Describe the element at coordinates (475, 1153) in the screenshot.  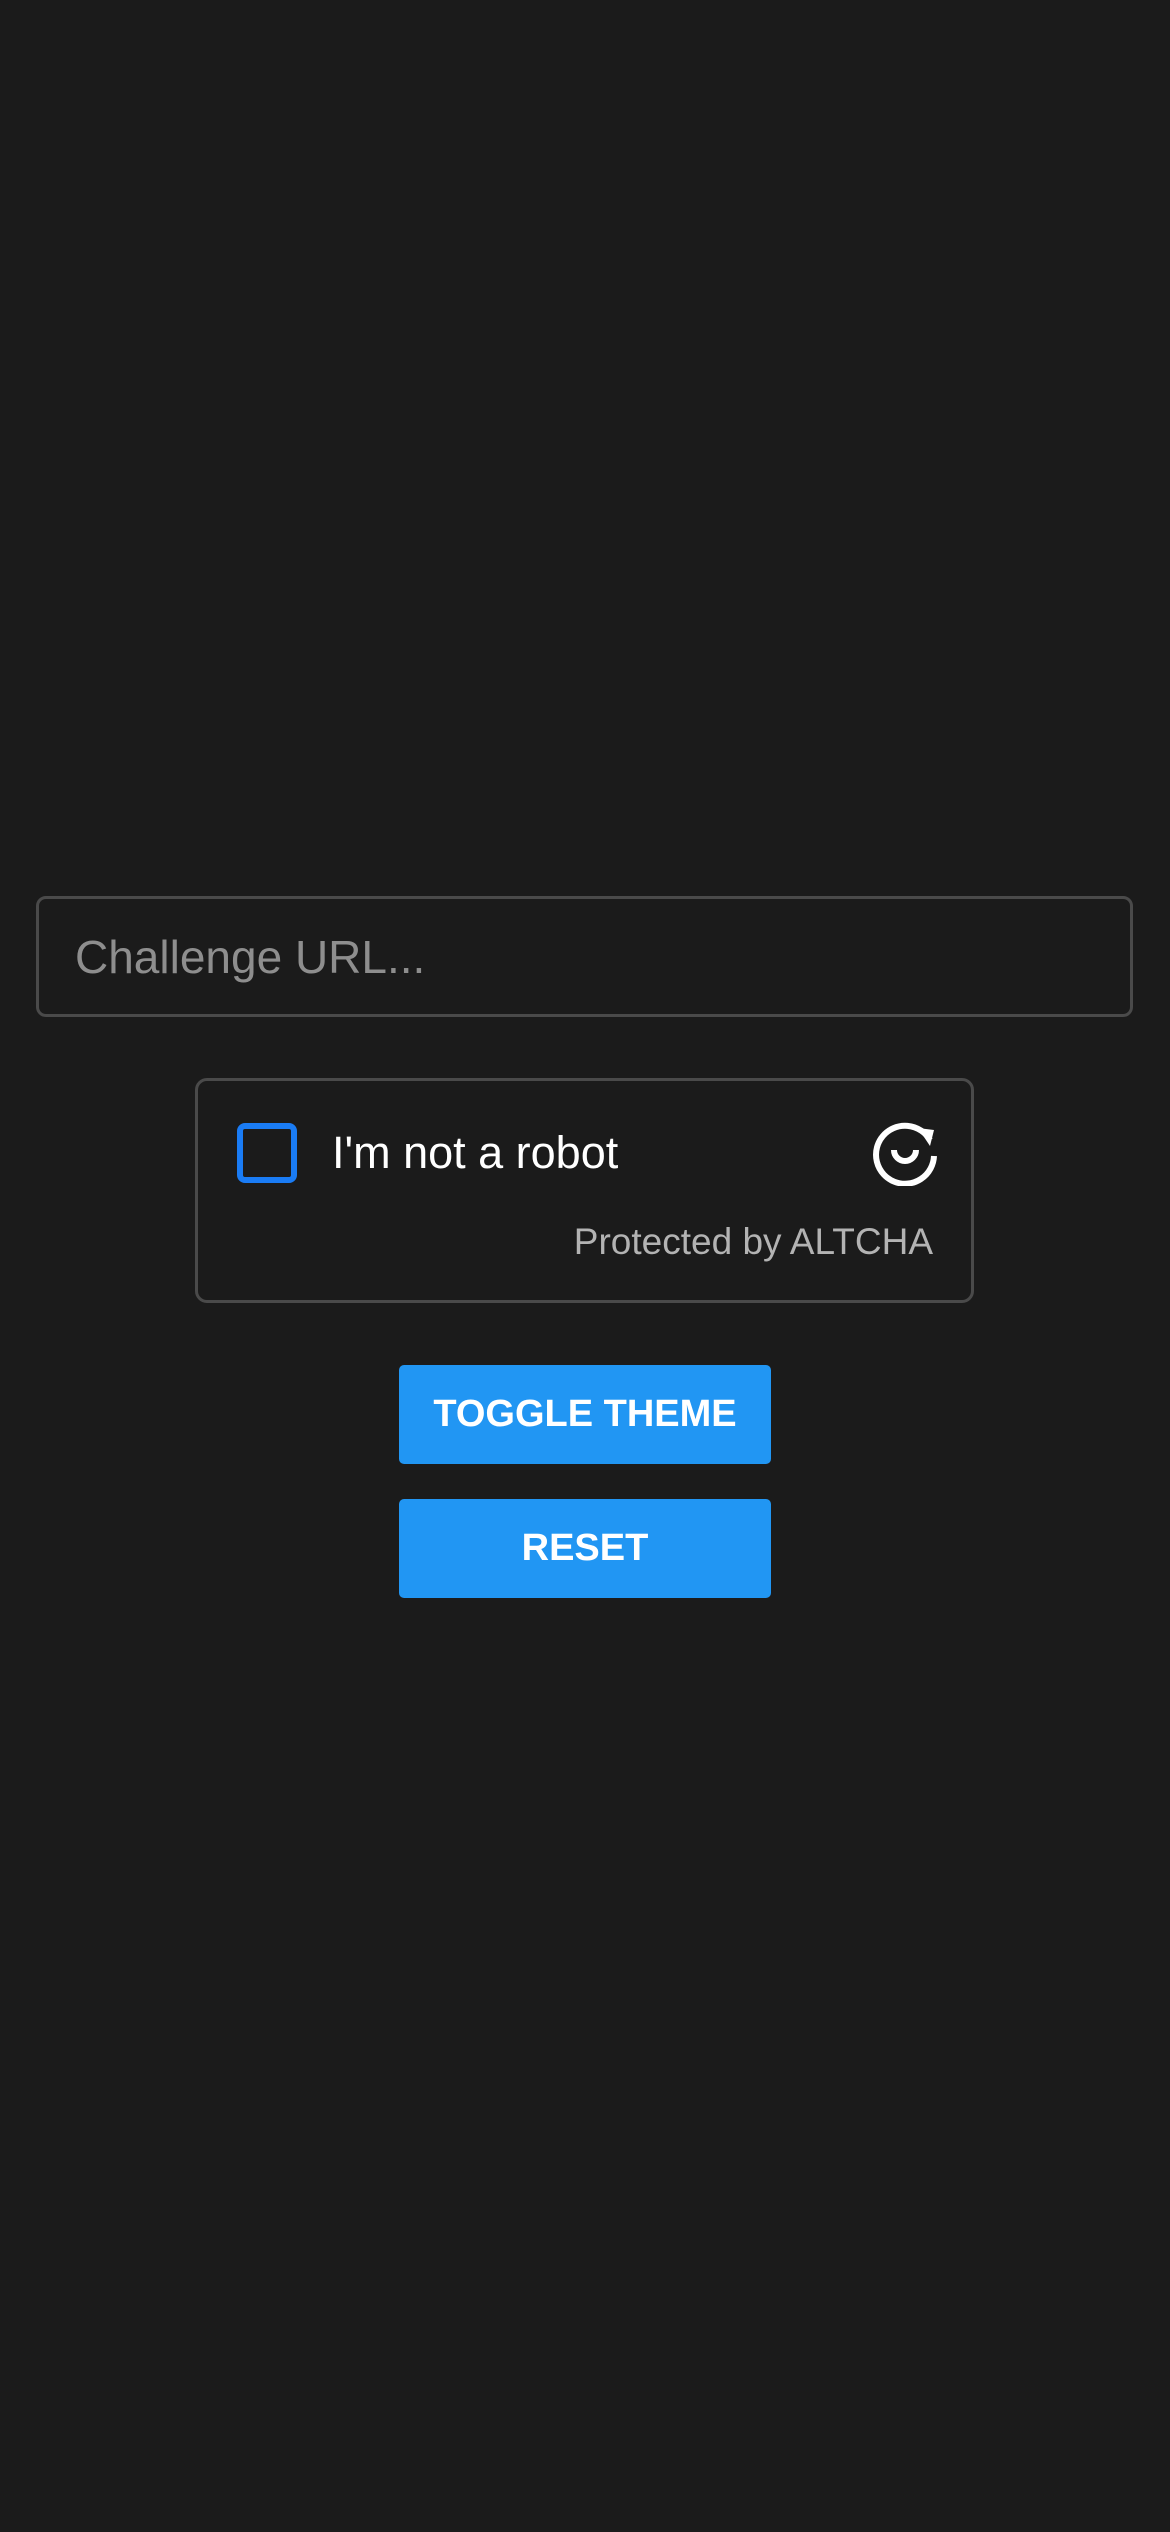
I see `checkbox-label: I'm not a robot` at that location.